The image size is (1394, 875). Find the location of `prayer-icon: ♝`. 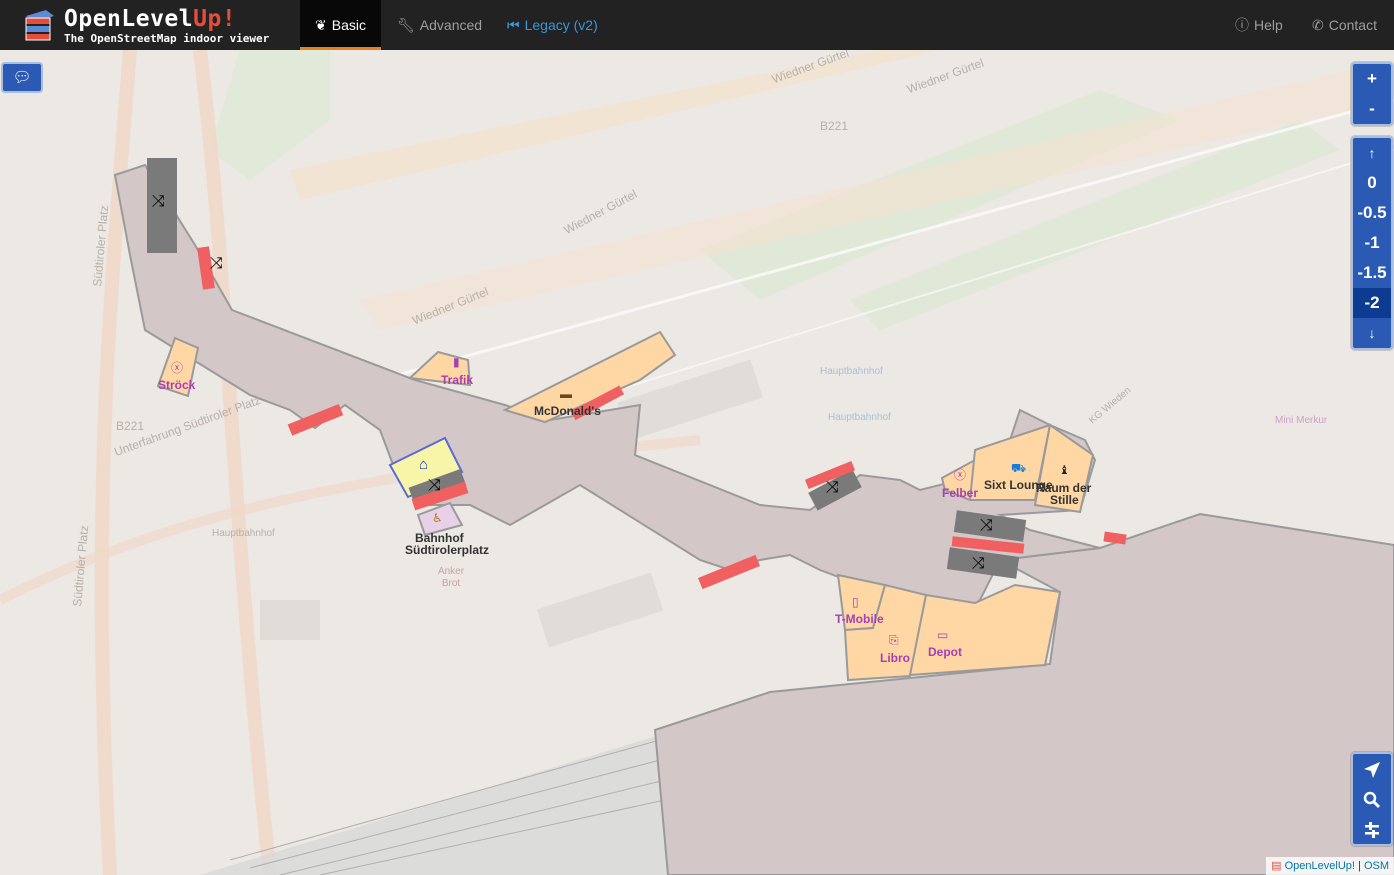

prayer-icon: ♝ is located at coordinates (1064, 470).